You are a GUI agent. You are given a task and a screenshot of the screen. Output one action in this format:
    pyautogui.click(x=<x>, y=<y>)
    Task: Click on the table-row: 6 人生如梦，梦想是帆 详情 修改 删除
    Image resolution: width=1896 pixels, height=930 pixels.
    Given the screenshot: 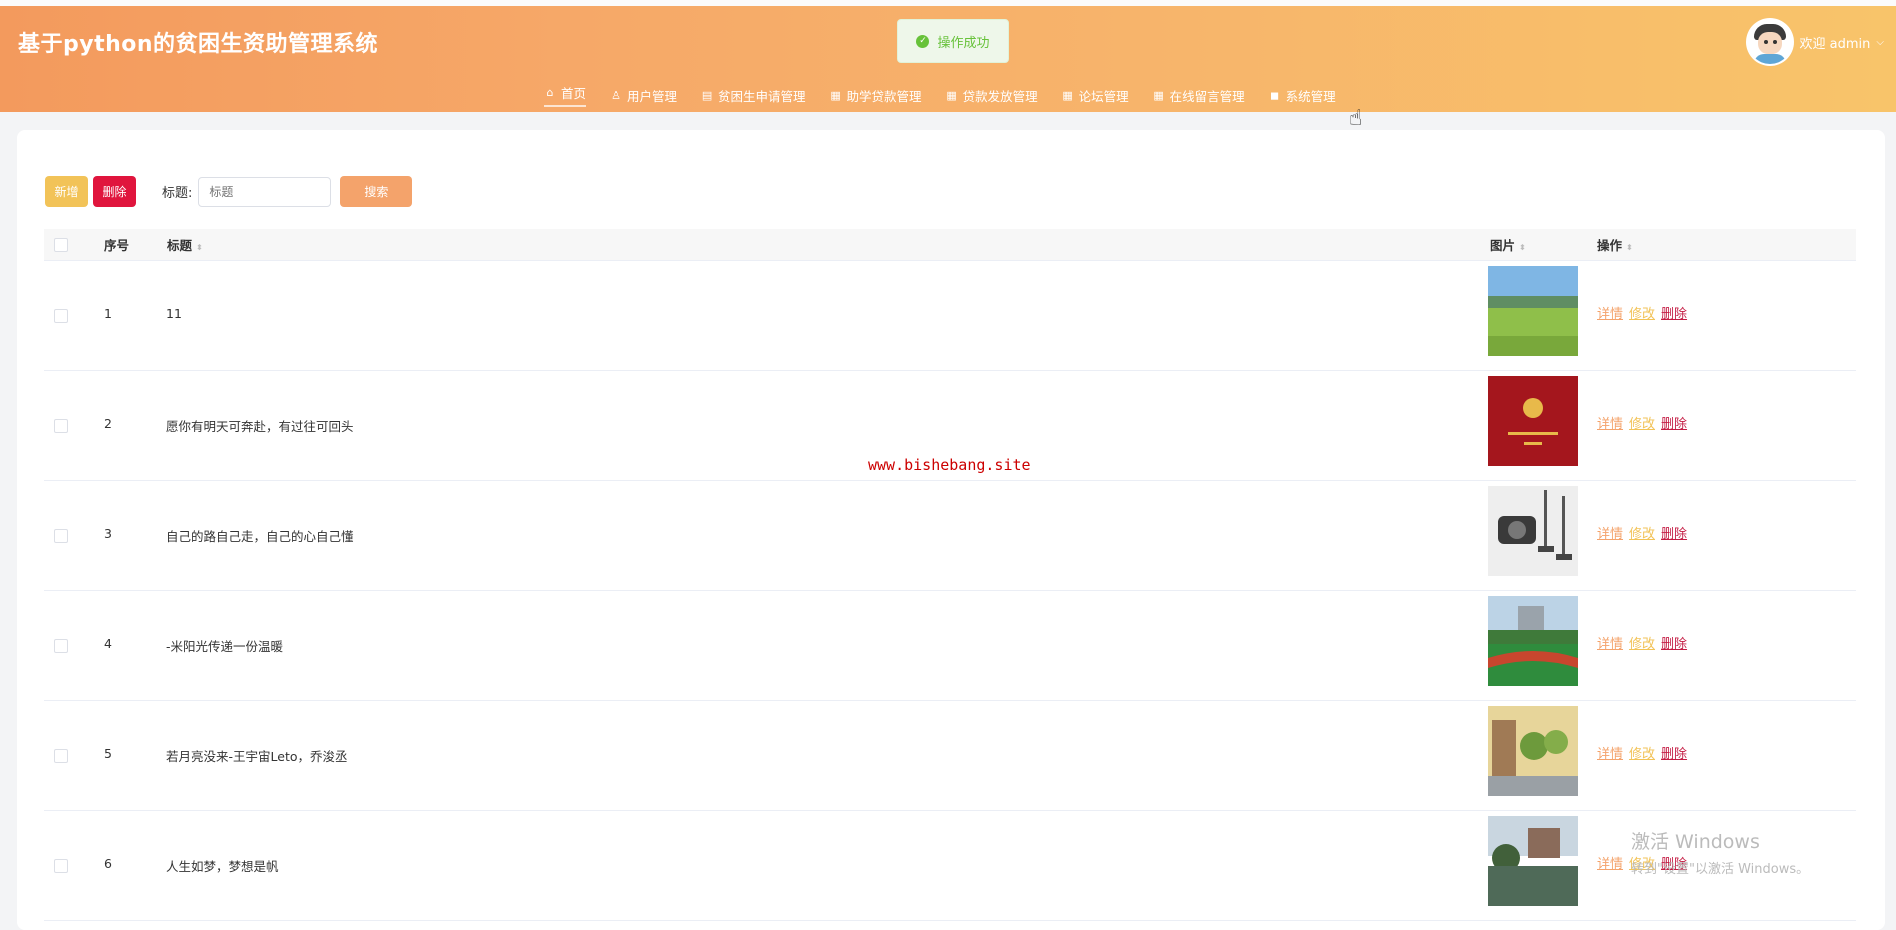 What is the action you would take?
    pyautogui.click(x=950, y=866)
    